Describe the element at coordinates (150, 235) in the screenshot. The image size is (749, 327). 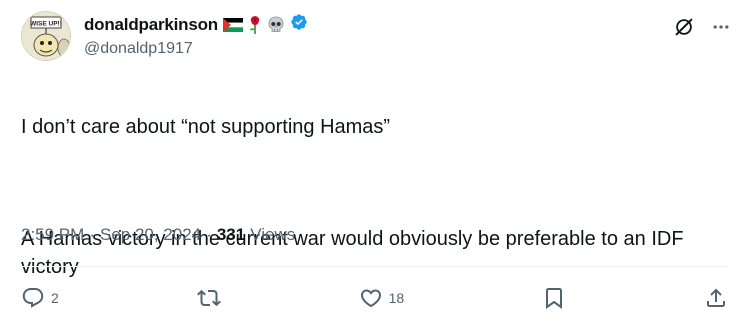
I see `tweet-date: Sep 20, 2024` at that location.